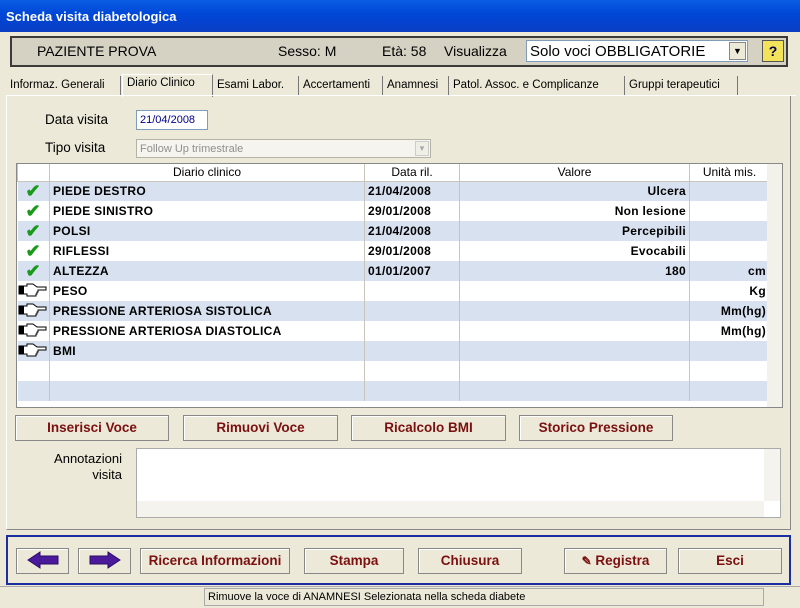 The image size is (800, 608). What do you see at coordinates (618, 51) in the screenshot?
I see `filter-select-value: Solo voci OBBLIGATORIE` at bounding box center [618, 51].